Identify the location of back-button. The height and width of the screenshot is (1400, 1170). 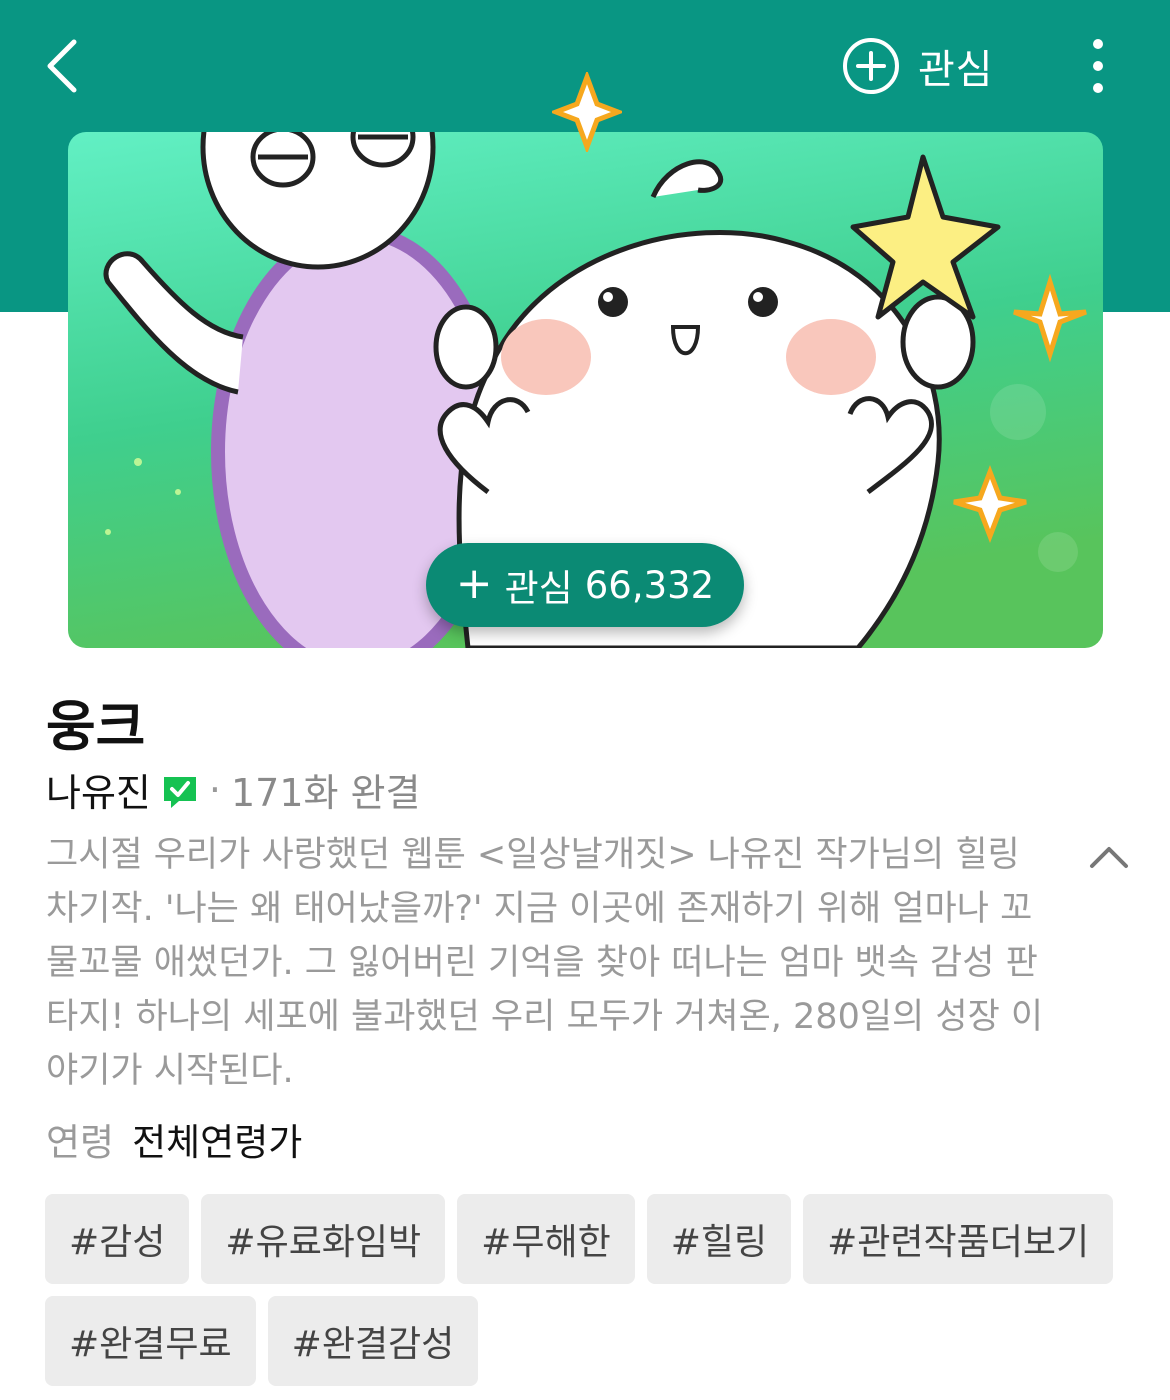
(65, 65).